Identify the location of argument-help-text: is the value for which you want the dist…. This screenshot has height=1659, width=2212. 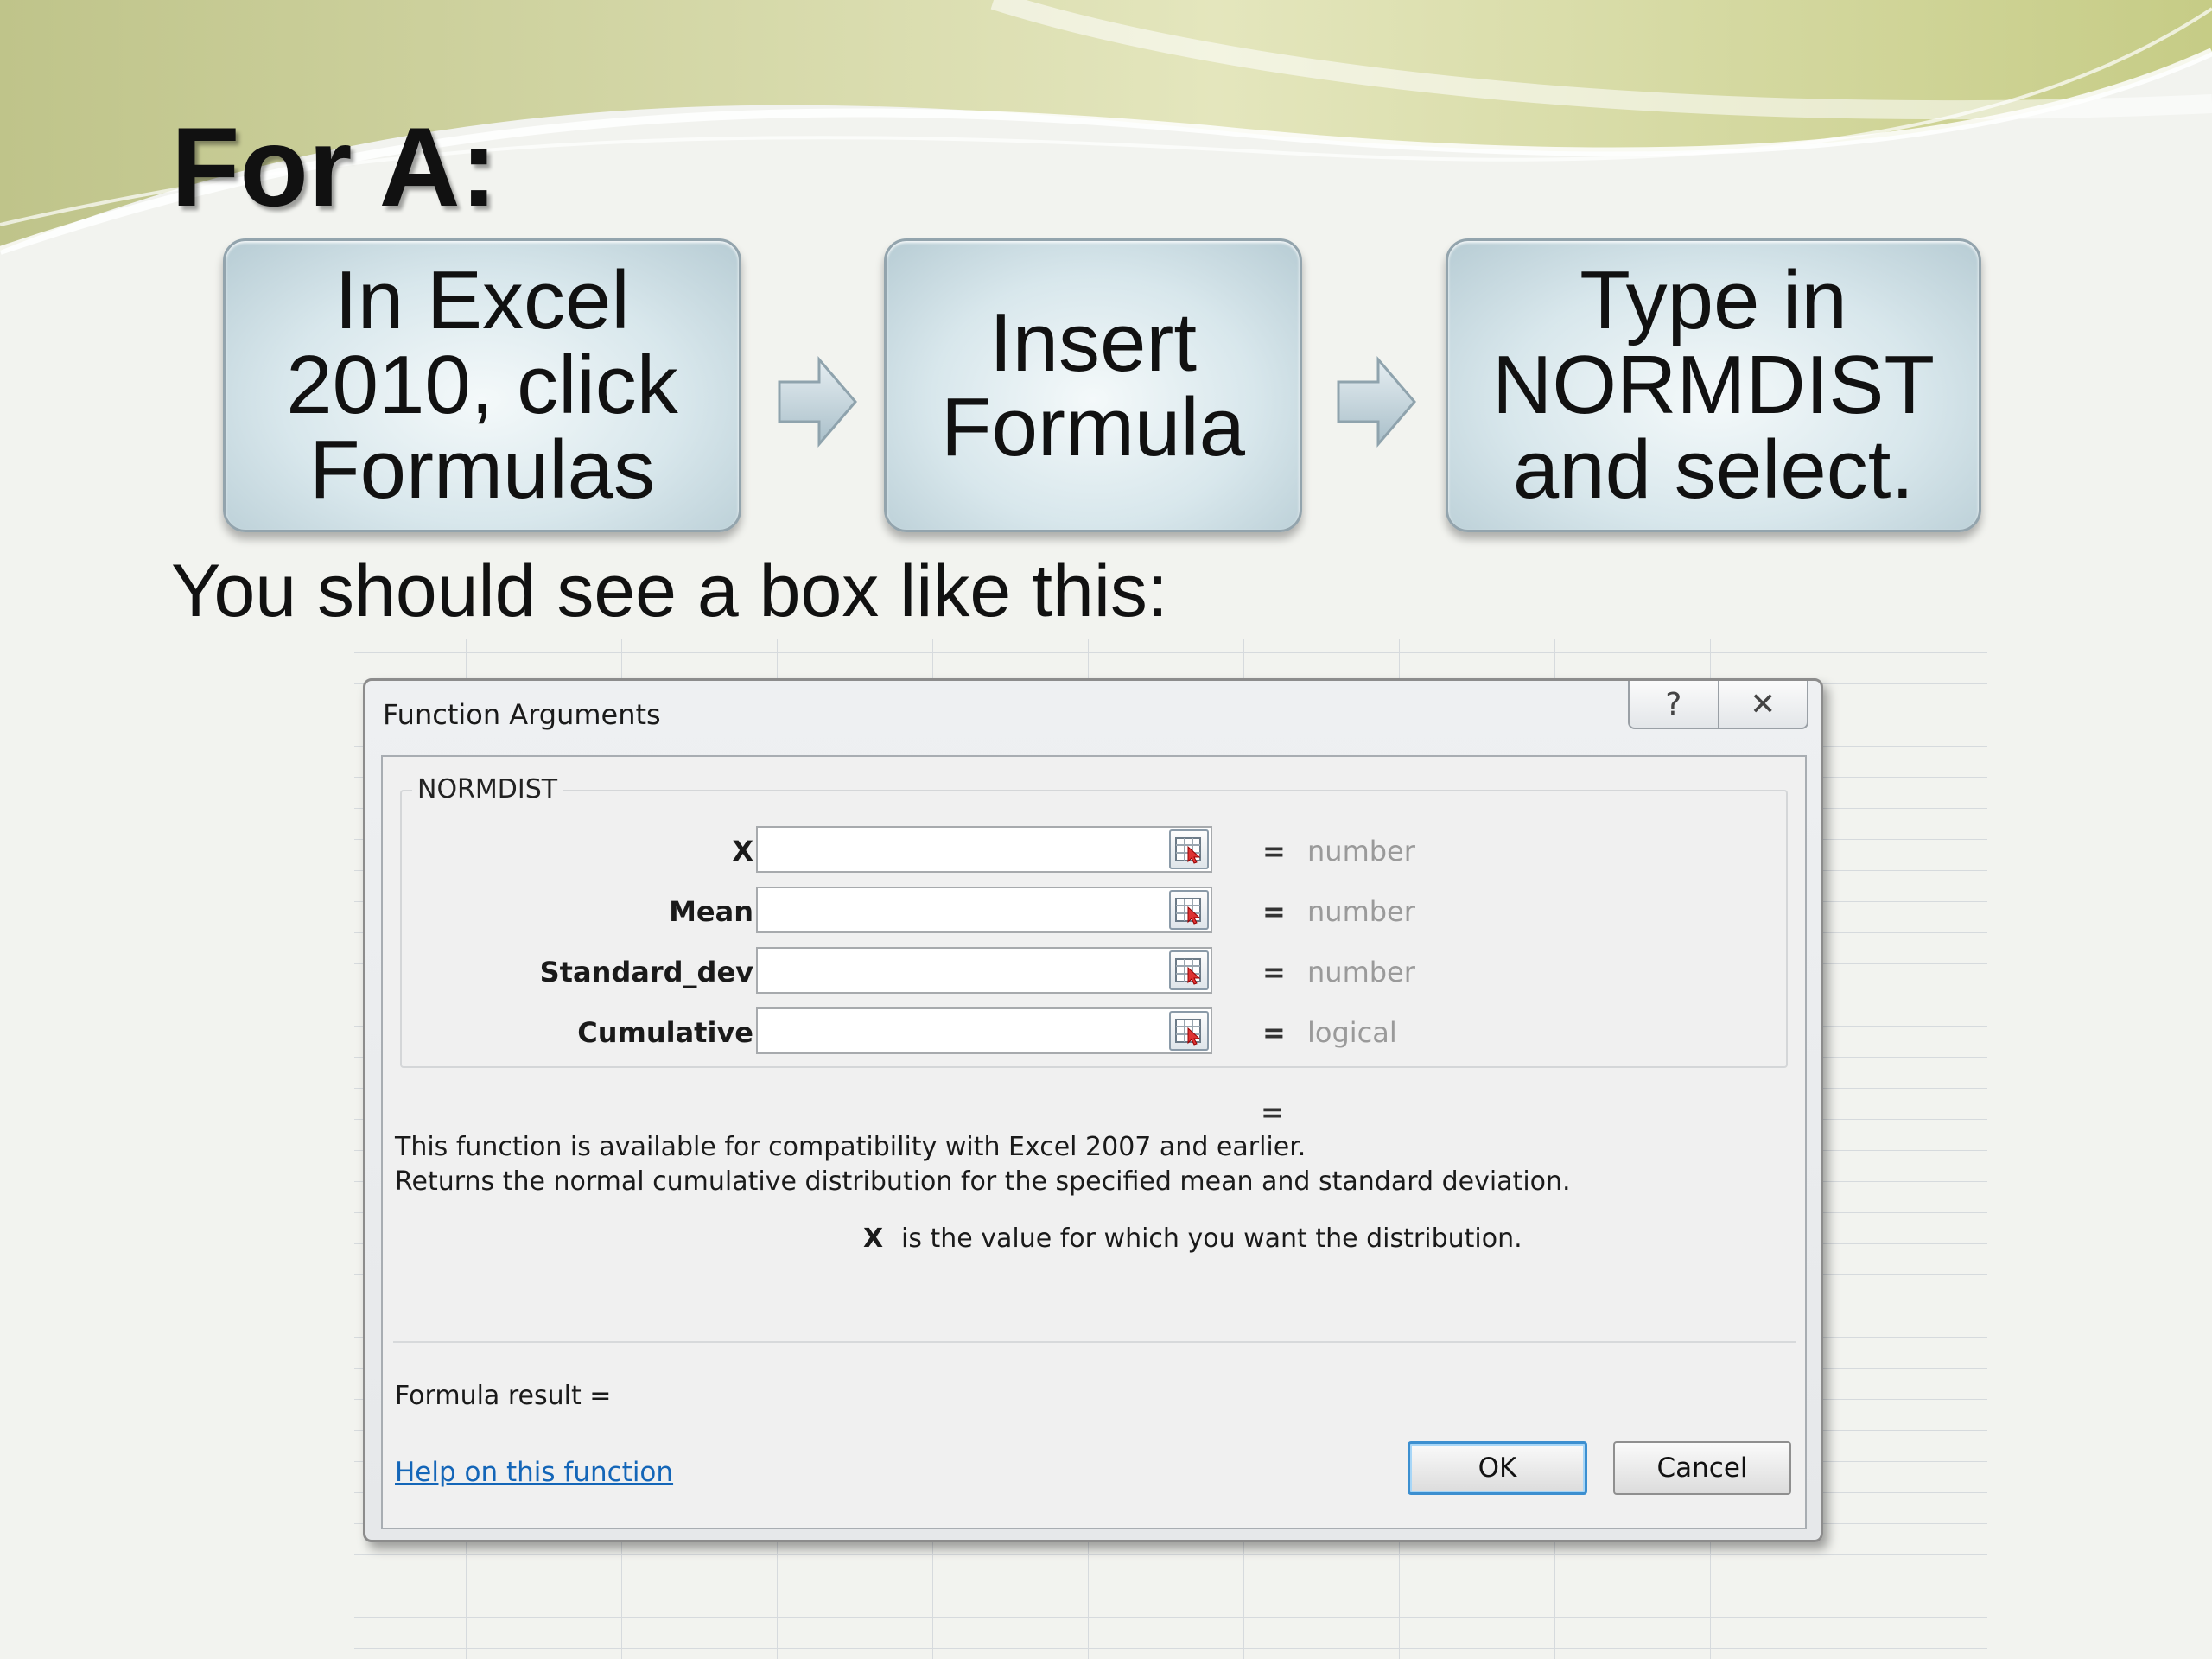
(1211, 1239).